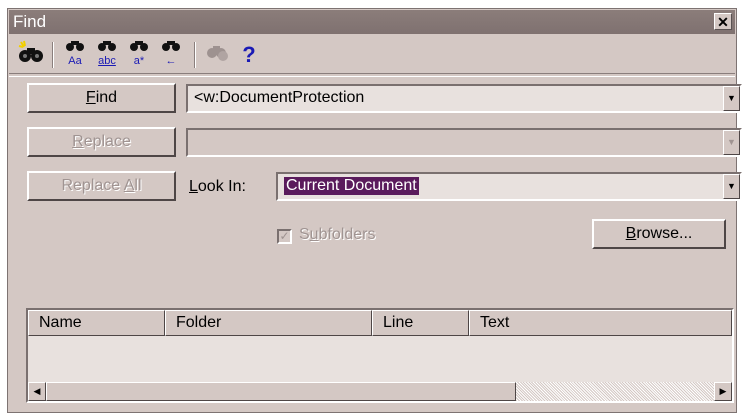 The height and width of the screenshot is (419, 746). I want to click on window-title: Find, so click(30, 21).